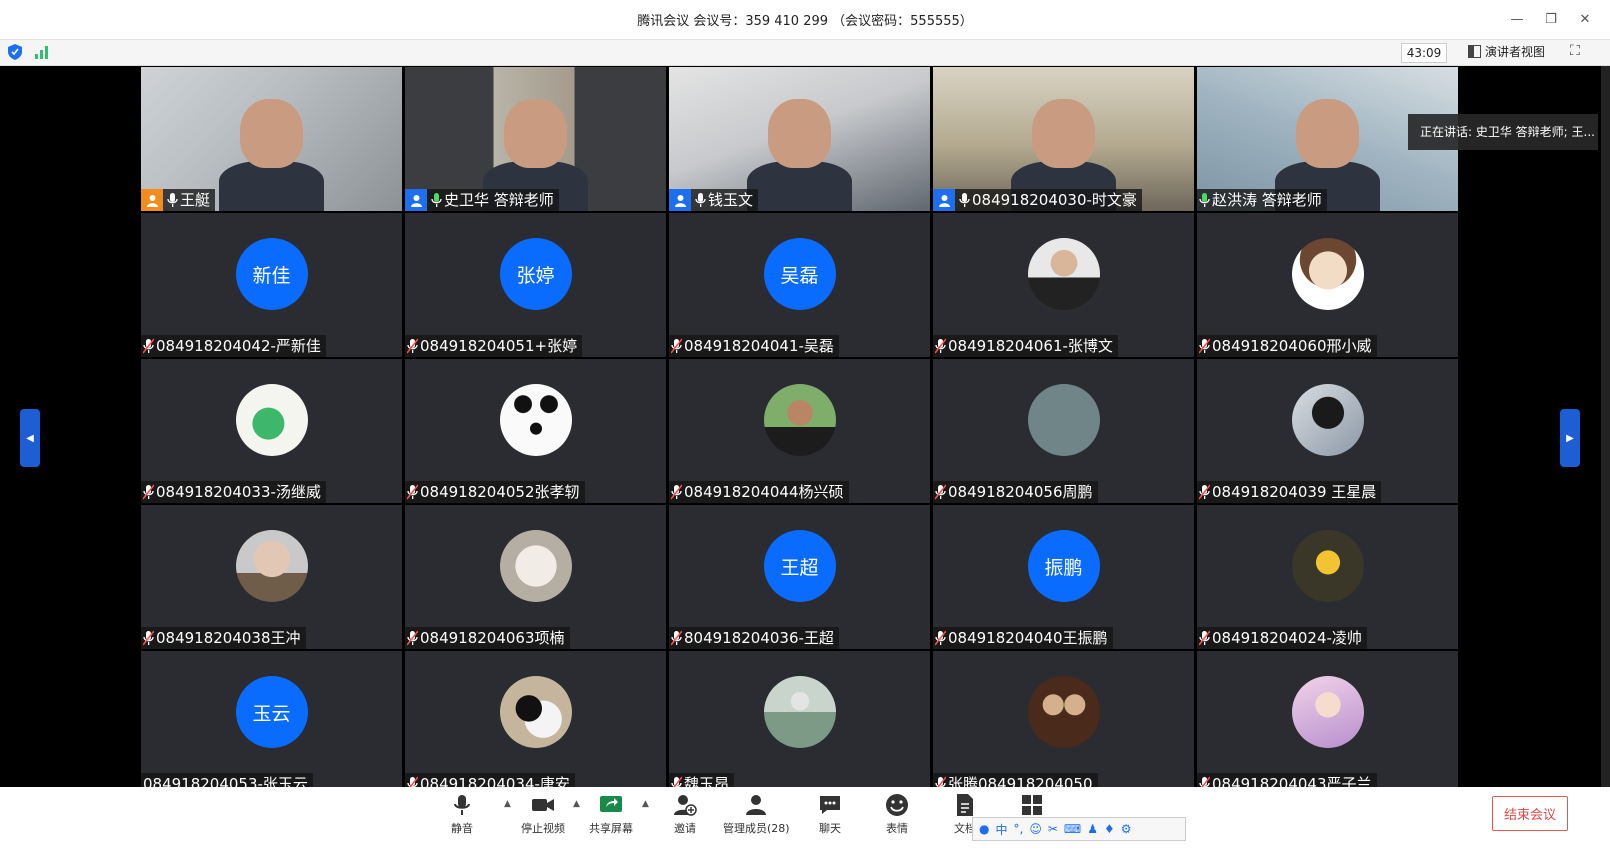 Image resolution: width=1610 pixels, height=854 pixels. I want to click on manage-members-label: 管理成员(28), so click(756, 828).